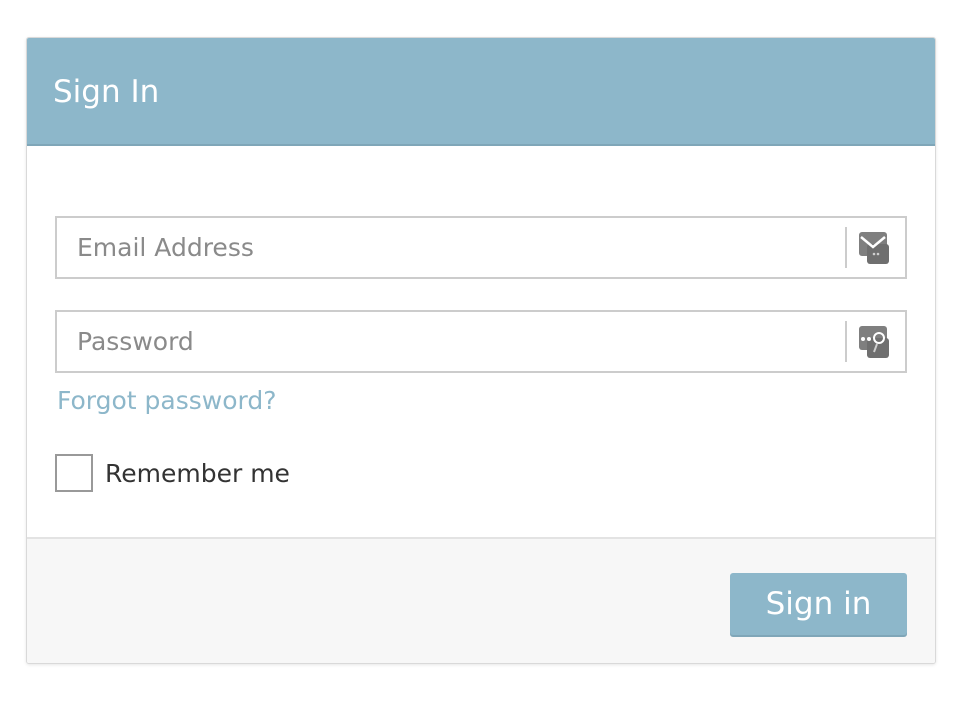  I want to click on remember-me-checkbox, so click(74, 473).